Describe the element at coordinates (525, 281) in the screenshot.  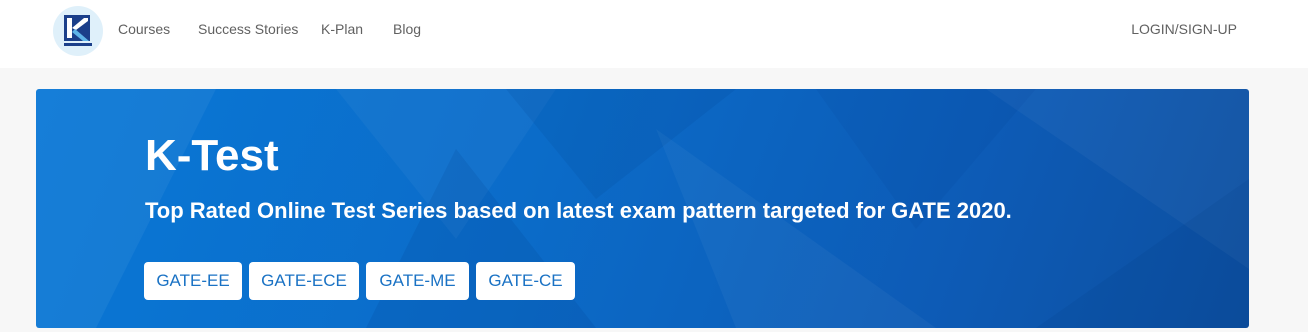
I see `gate-ce-button: GATE-CE` at that location.